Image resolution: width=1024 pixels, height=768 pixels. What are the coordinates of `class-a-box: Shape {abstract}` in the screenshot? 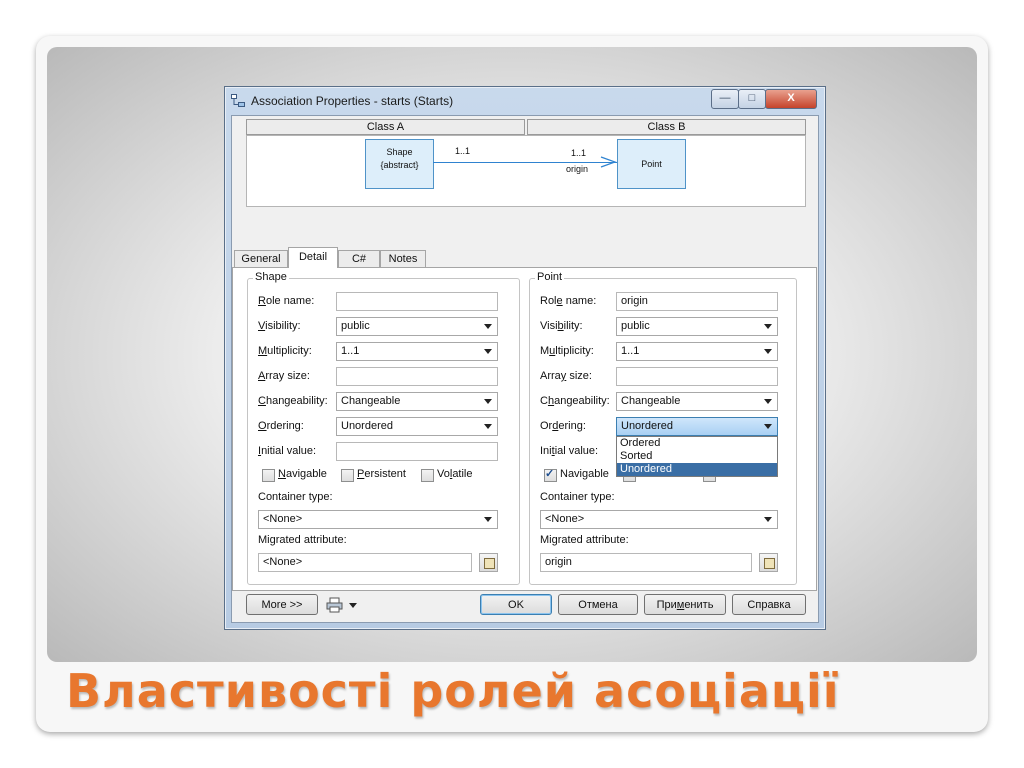 It's located at (399, 164).